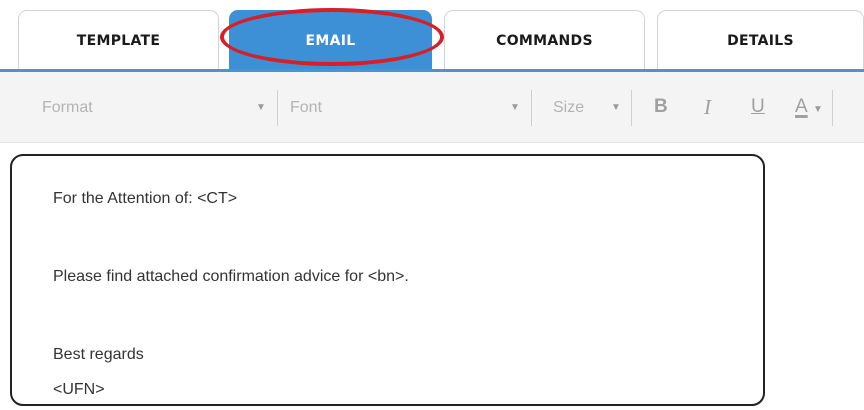 The width and height of the screenshot is (864, 410). I want to click on tab-commands: COMMANDS, so click(544, 40).